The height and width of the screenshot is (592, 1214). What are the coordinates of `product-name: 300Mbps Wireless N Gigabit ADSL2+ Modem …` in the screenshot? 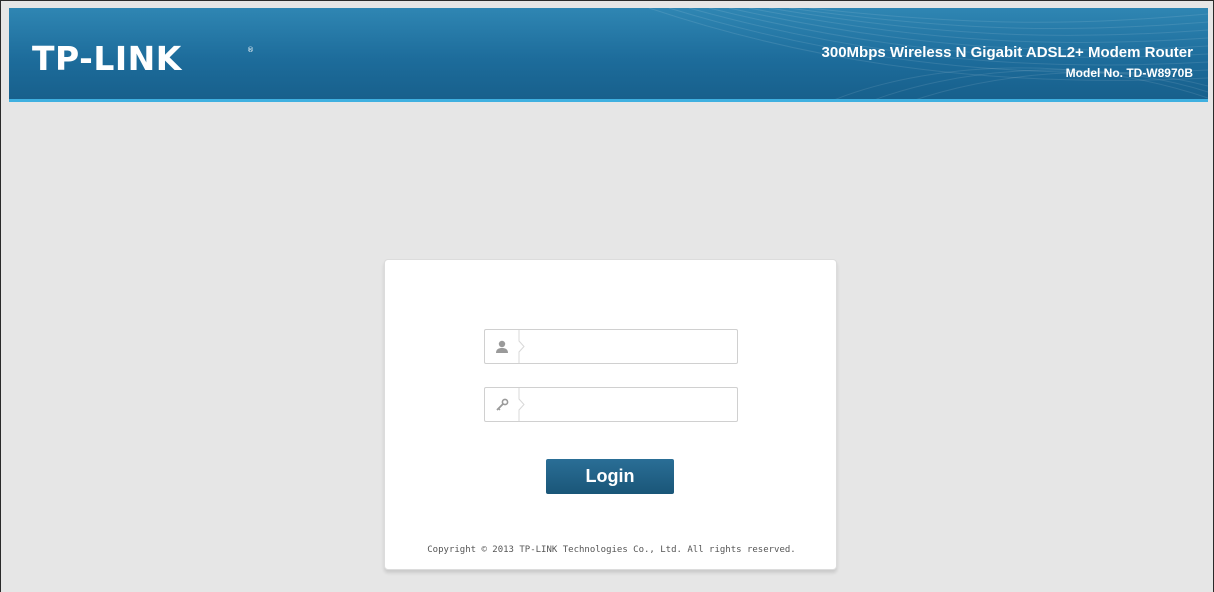 It's located at (1007, 52).